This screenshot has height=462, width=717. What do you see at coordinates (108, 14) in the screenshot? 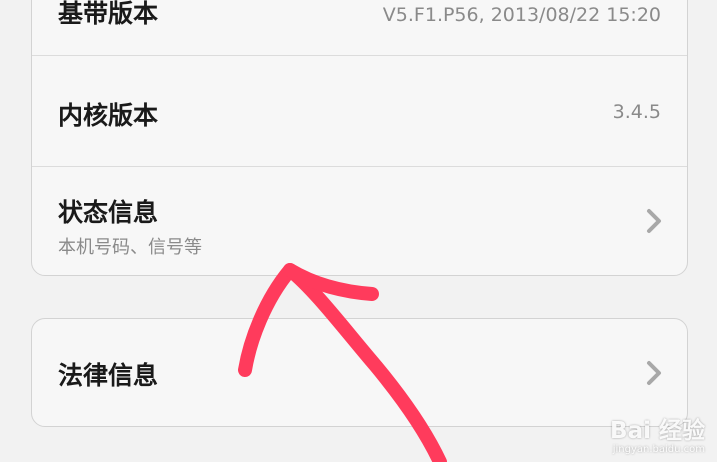
I see `baseband-version-title: 基带版本` at bounding box center [108, 14].